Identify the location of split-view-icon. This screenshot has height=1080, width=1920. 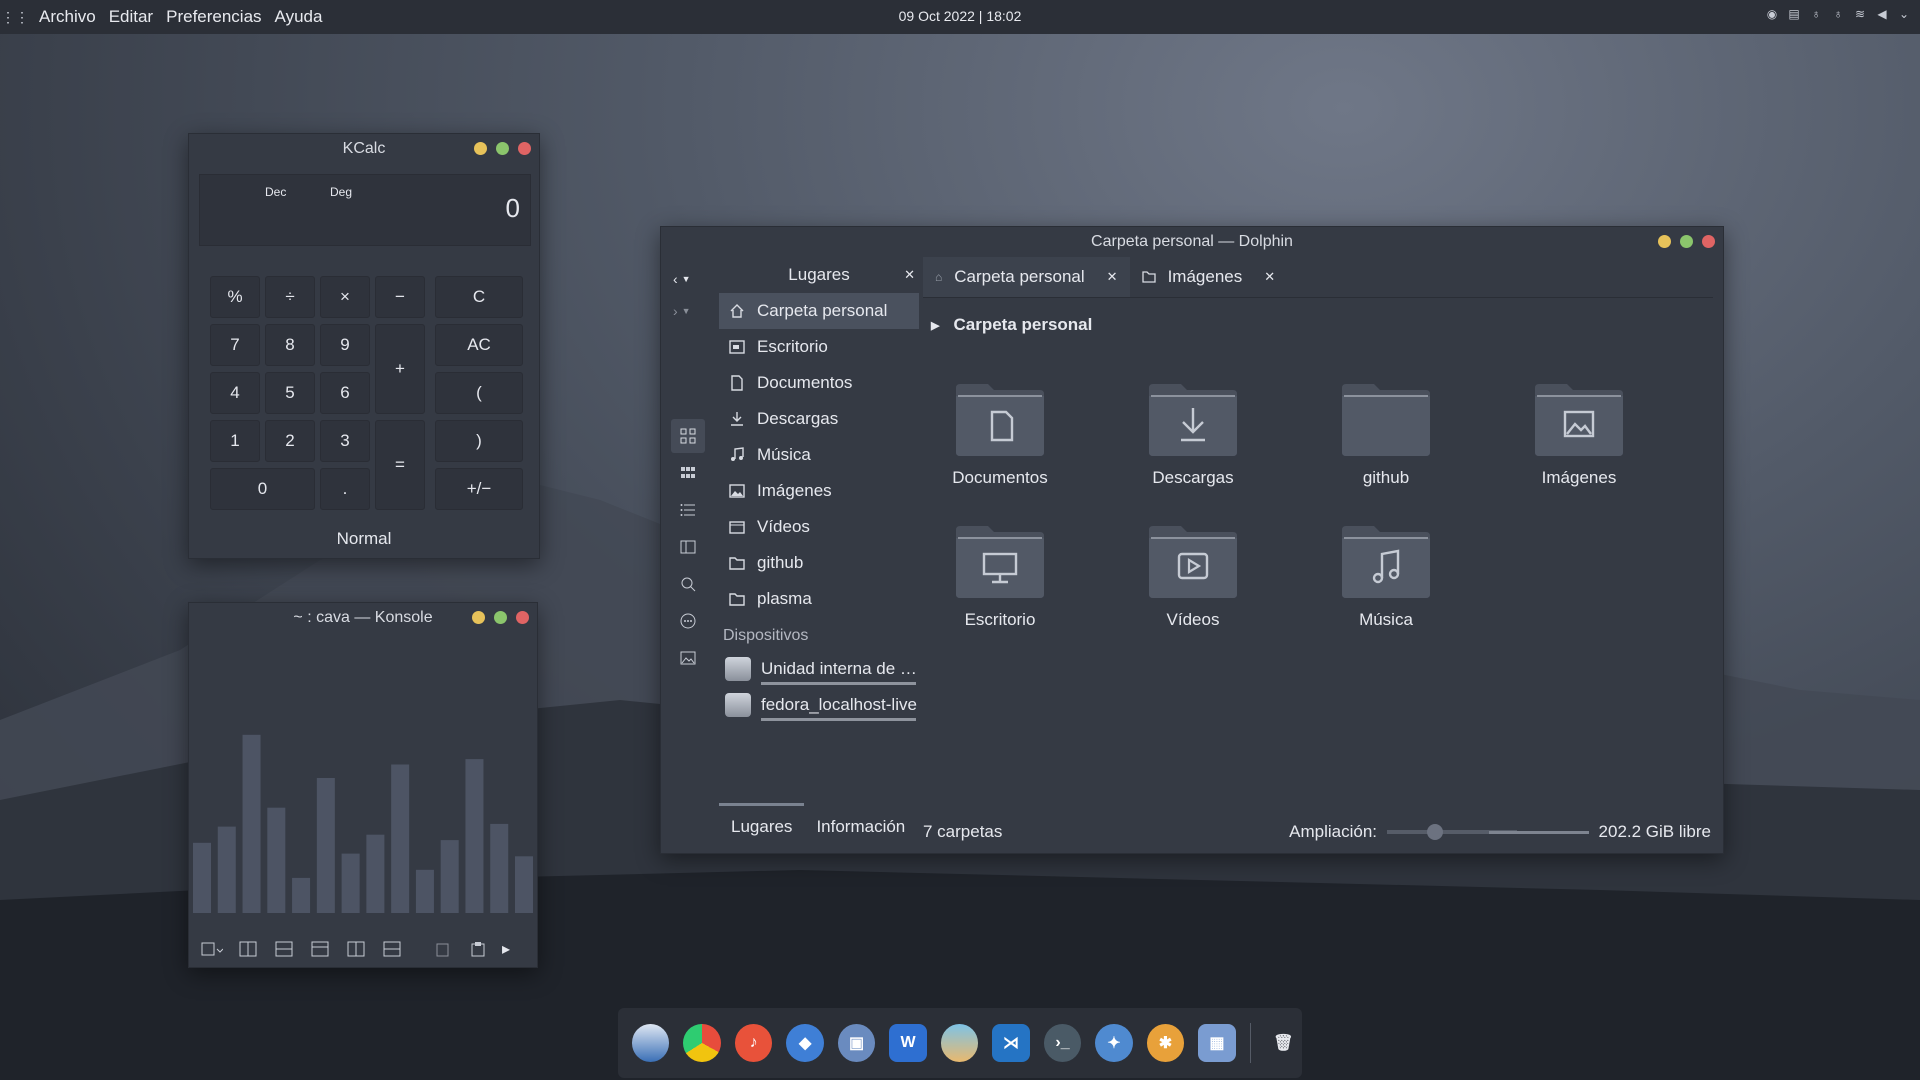
(688, 547).